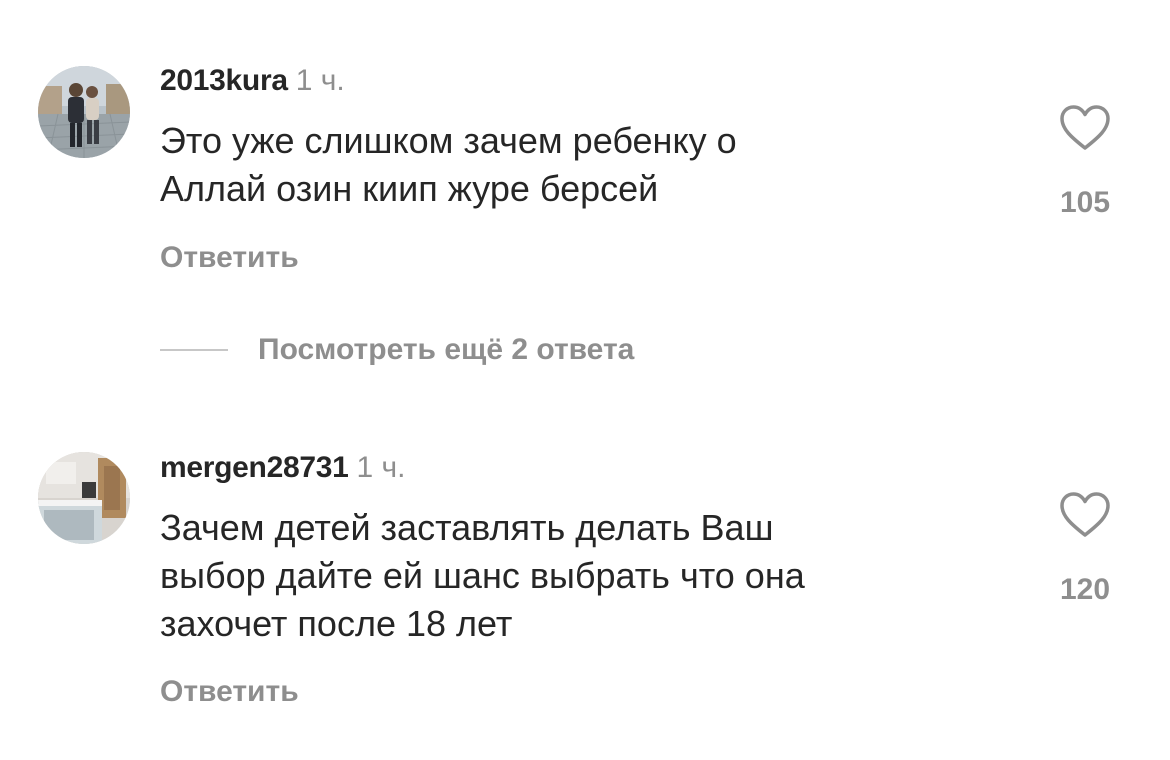  I want to click on like-count: 120, so click(1085, 589).